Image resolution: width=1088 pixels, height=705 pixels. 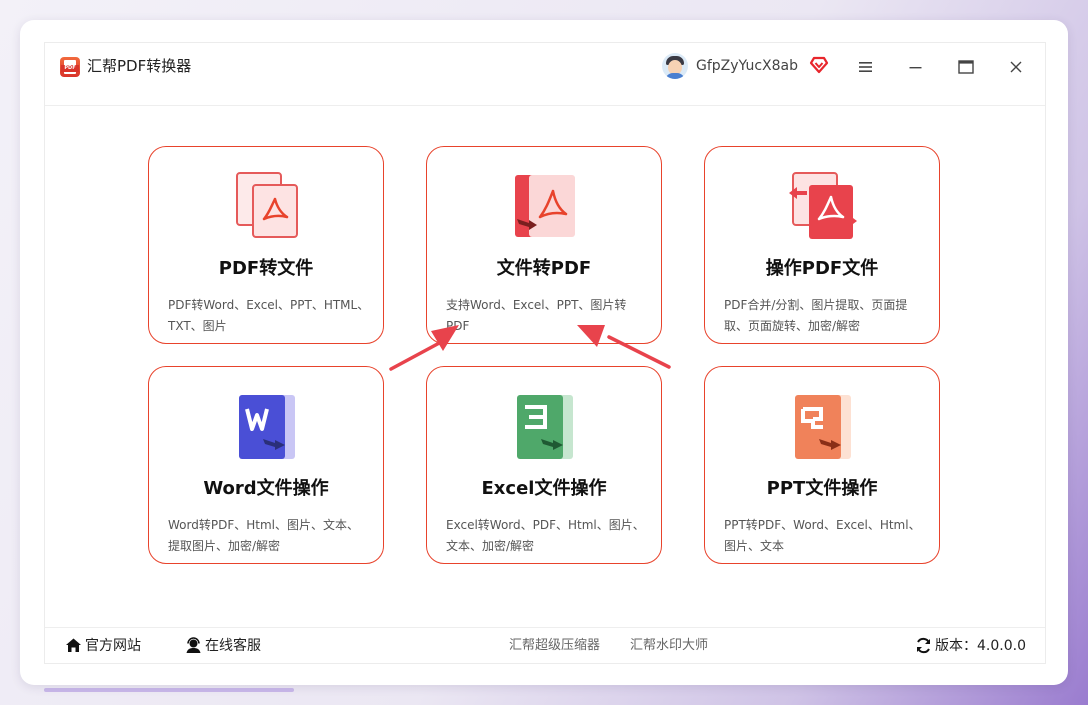 What do you see at coordinates (169, 690) in the screenshot?
I see `background-decoration` at bounding box center [169, 690].